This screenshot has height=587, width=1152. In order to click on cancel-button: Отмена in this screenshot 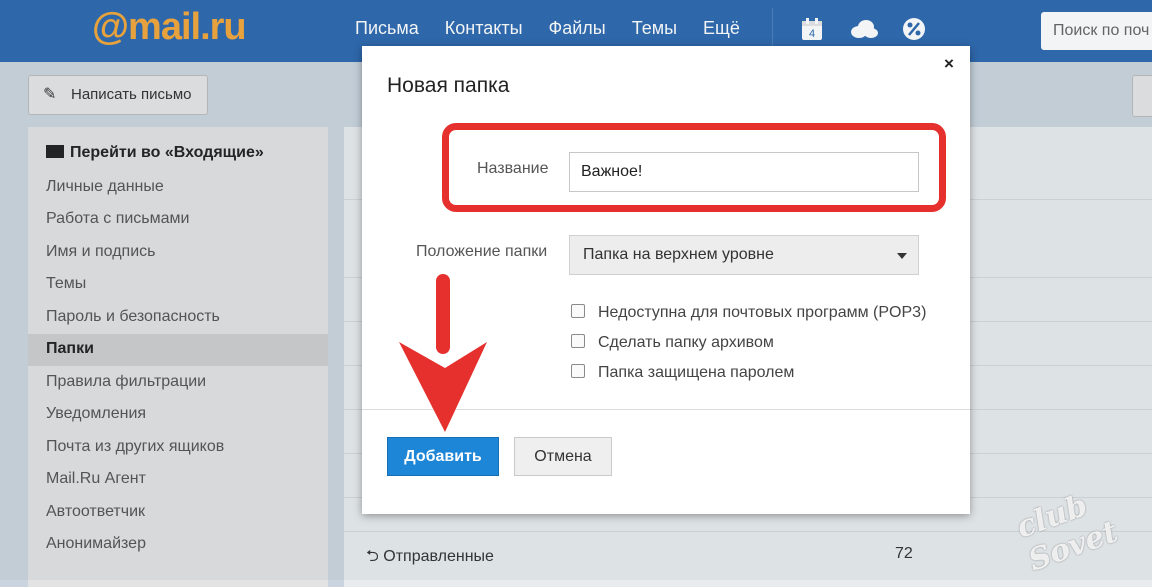, I will do `click(563, 456)`.